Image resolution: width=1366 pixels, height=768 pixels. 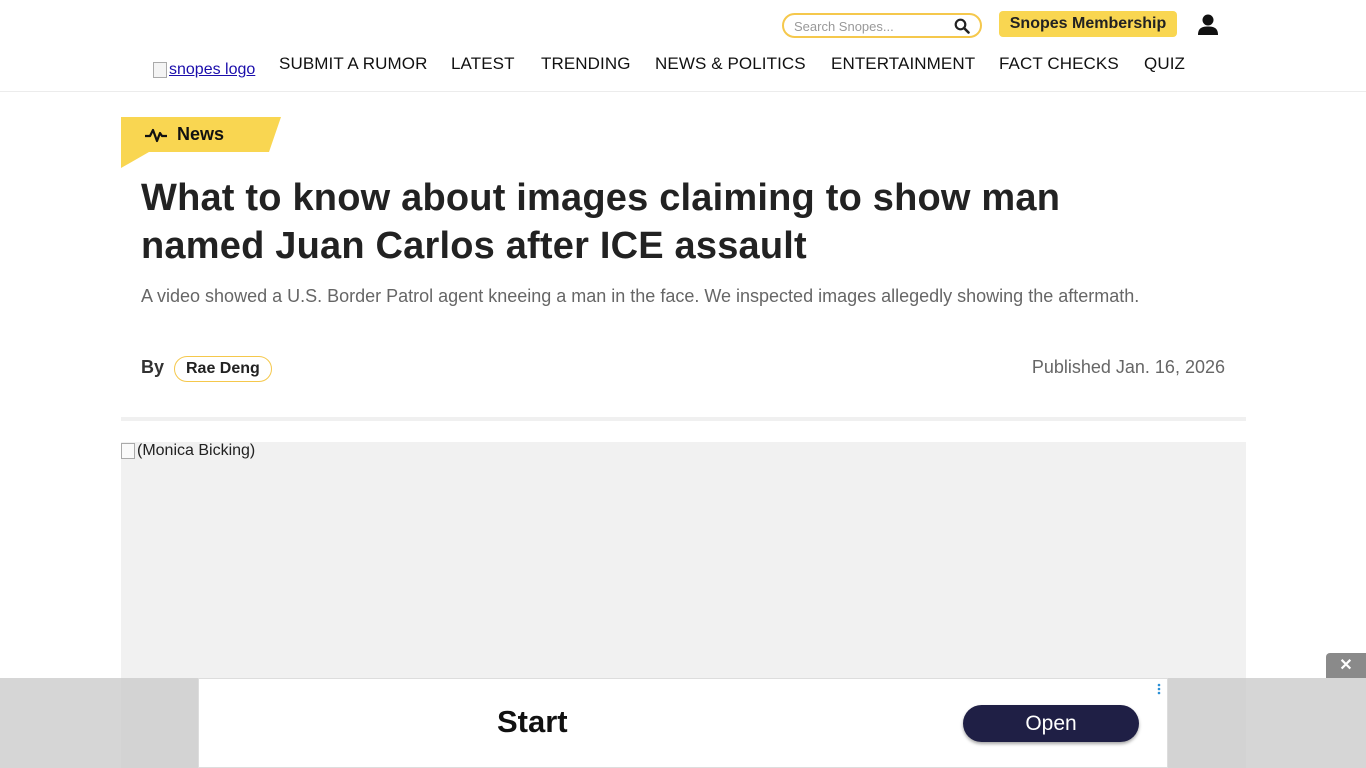 What do you see at coordinates (1059, 64) in the screenshot?
I see `nav-fact-checks: FACT CHECKS` at bounding box center [1059, 64].